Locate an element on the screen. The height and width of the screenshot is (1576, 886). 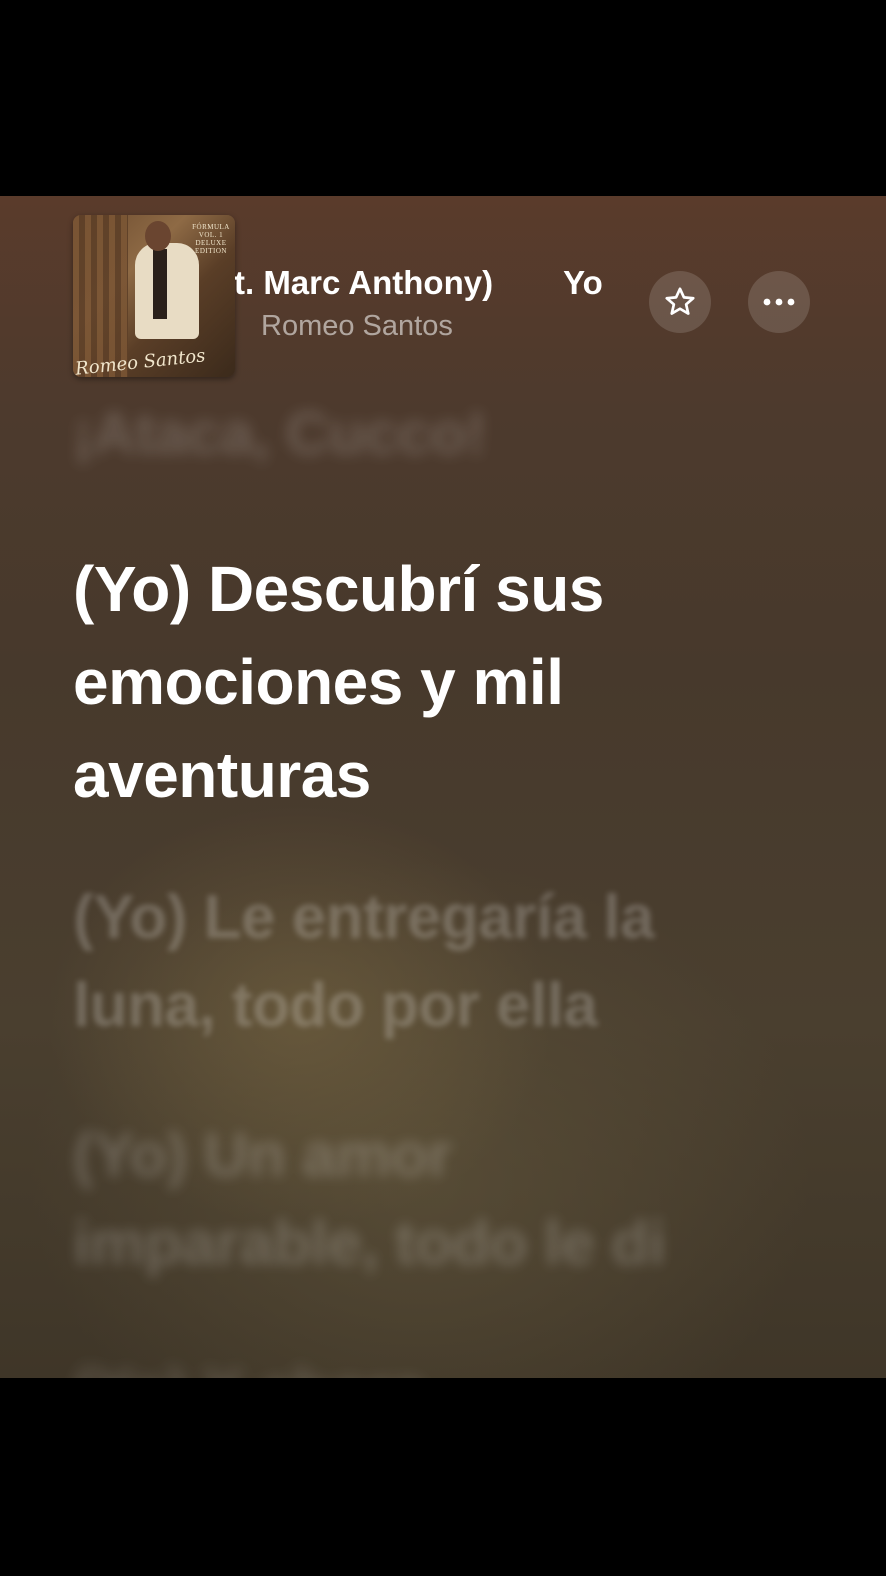
lyric-text: aventuras is located at coordinates (222, 775).